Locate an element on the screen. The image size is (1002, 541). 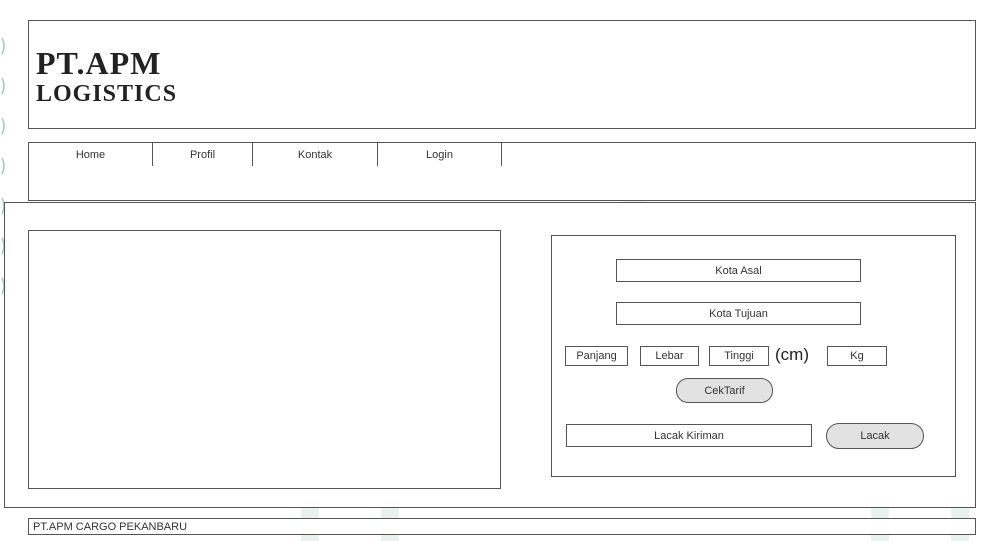
footer-bar: PT.APM CARGO PEKANBARU is located at coordinates (502, 526).